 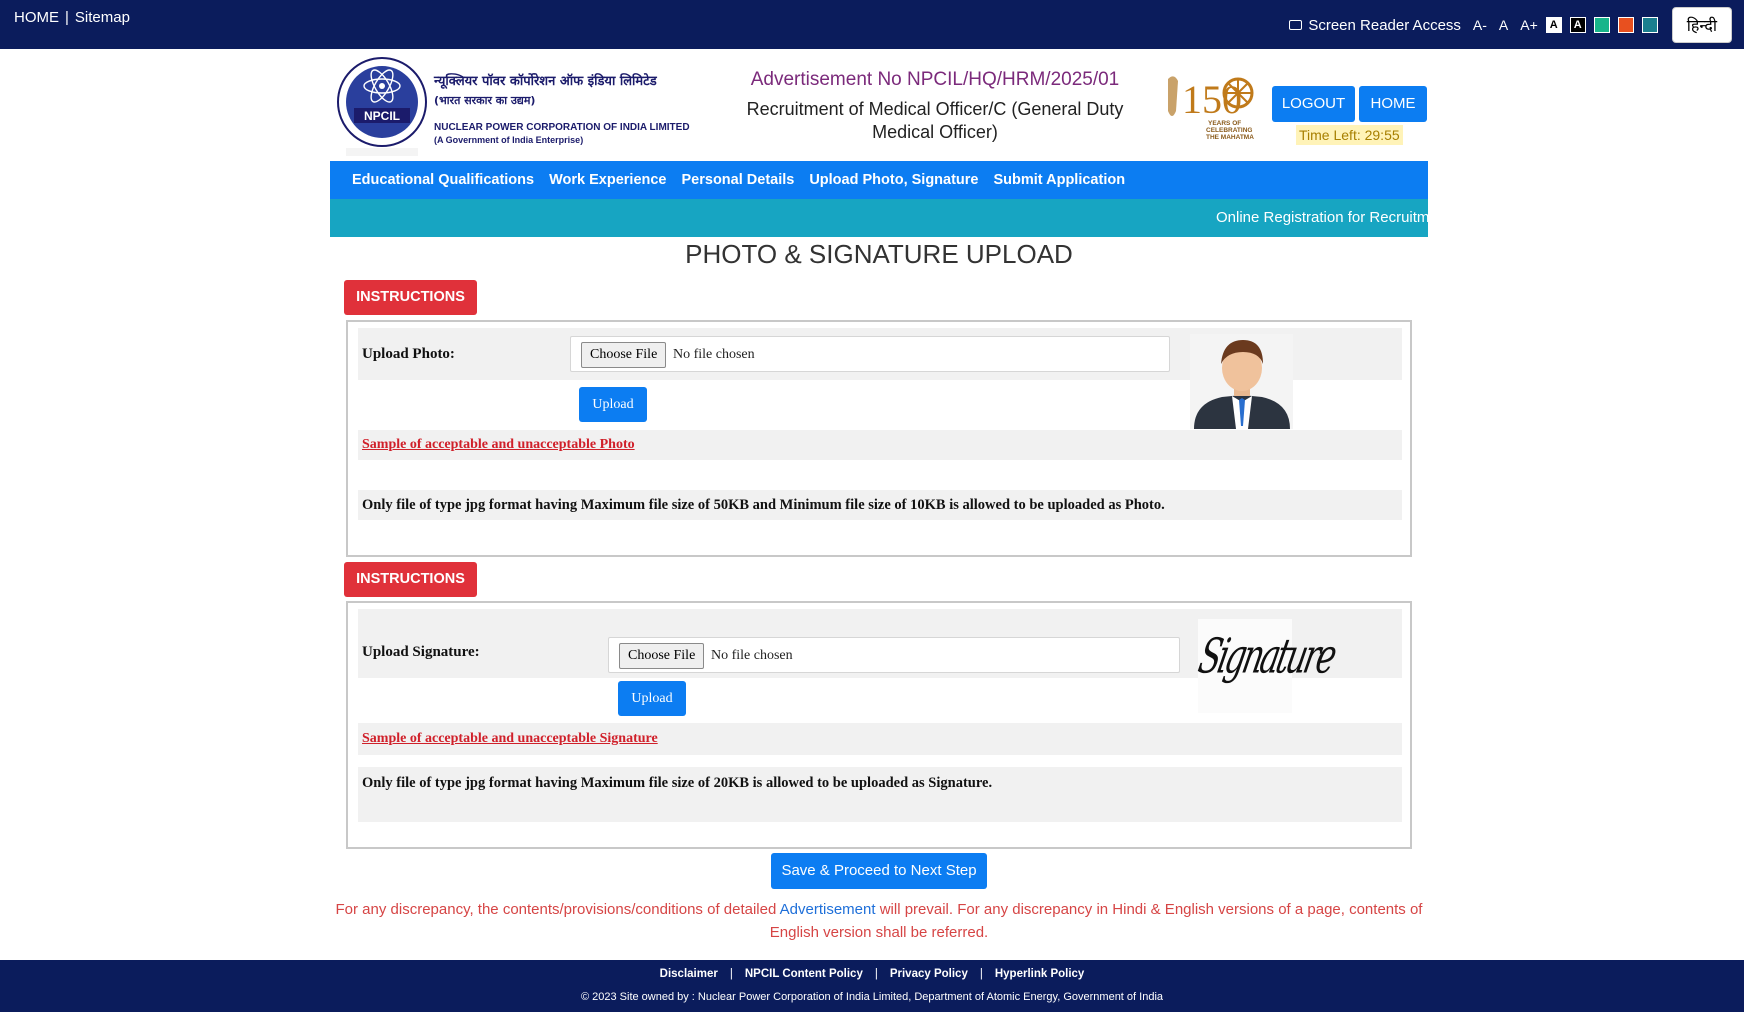 What do you see at coordinates (1322, 217) in the screenshot?
I see `marquee-text: Online Registration for Recruitm` at bounding box center [1322, 217].